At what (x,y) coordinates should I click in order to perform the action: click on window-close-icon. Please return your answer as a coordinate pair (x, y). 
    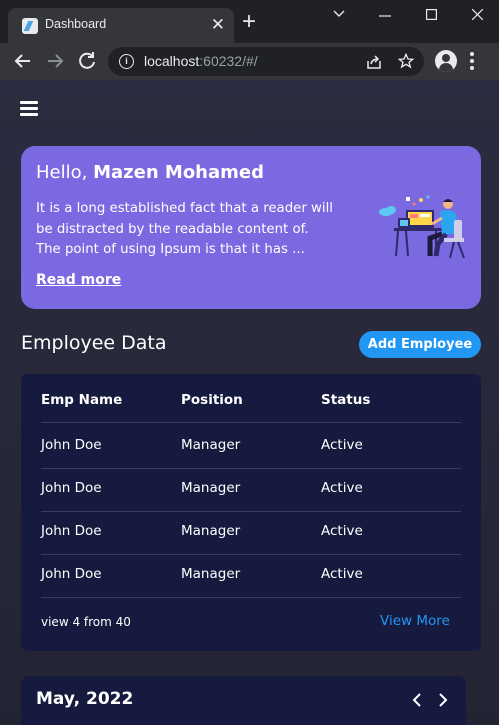
    Looking at the image, I should click on (477, 14).